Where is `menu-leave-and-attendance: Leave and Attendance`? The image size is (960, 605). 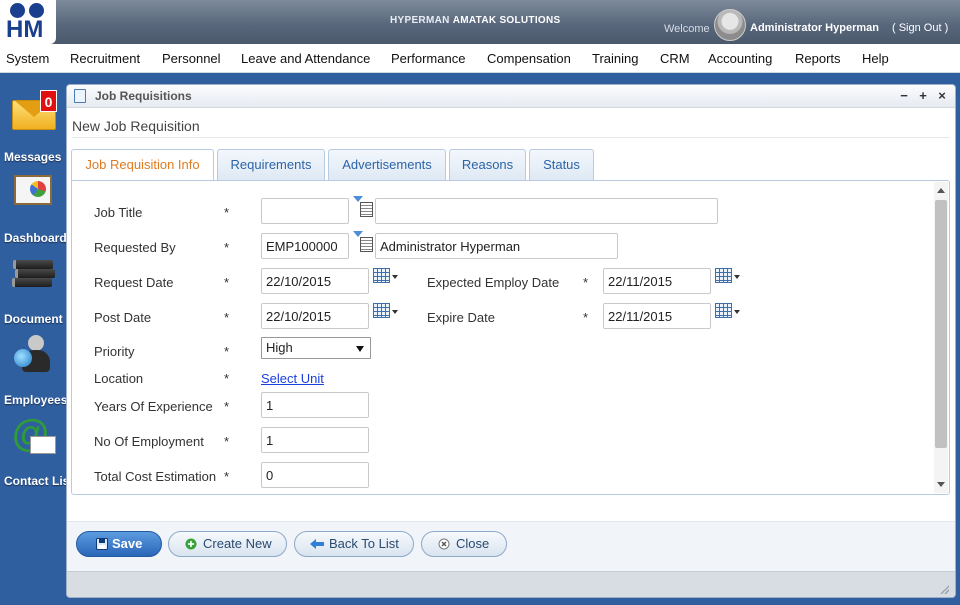
menu-leave-and-attendance: Leave and Attendance is located at coordinates (305, 58).